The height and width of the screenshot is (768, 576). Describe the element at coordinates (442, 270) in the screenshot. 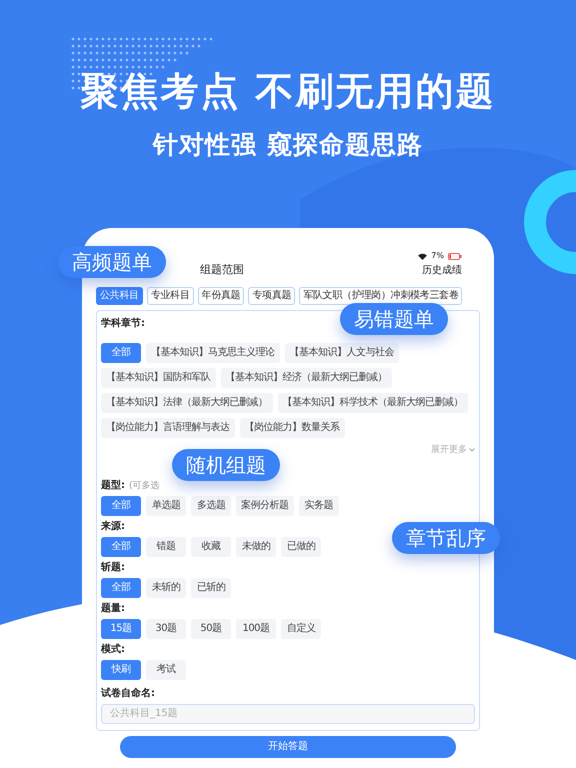

I see `history-link: 历史成绩` at that location.